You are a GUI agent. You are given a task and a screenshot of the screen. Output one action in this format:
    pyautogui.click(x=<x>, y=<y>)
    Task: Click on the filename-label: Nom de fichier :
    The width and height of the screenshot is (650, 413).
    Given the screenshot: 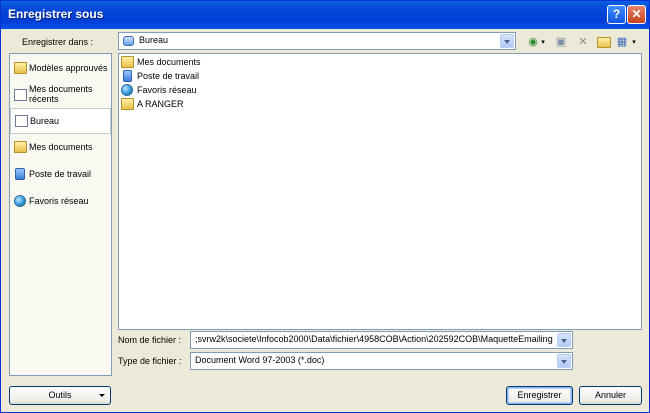 What is the action you would take?
    pyautogui.click(x=150, y=340)
    